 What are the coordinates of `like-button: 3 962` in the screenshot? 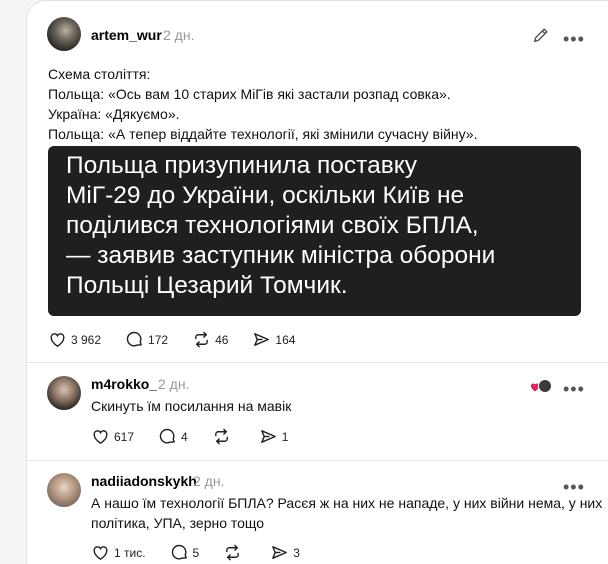 It's located at (74, 339).